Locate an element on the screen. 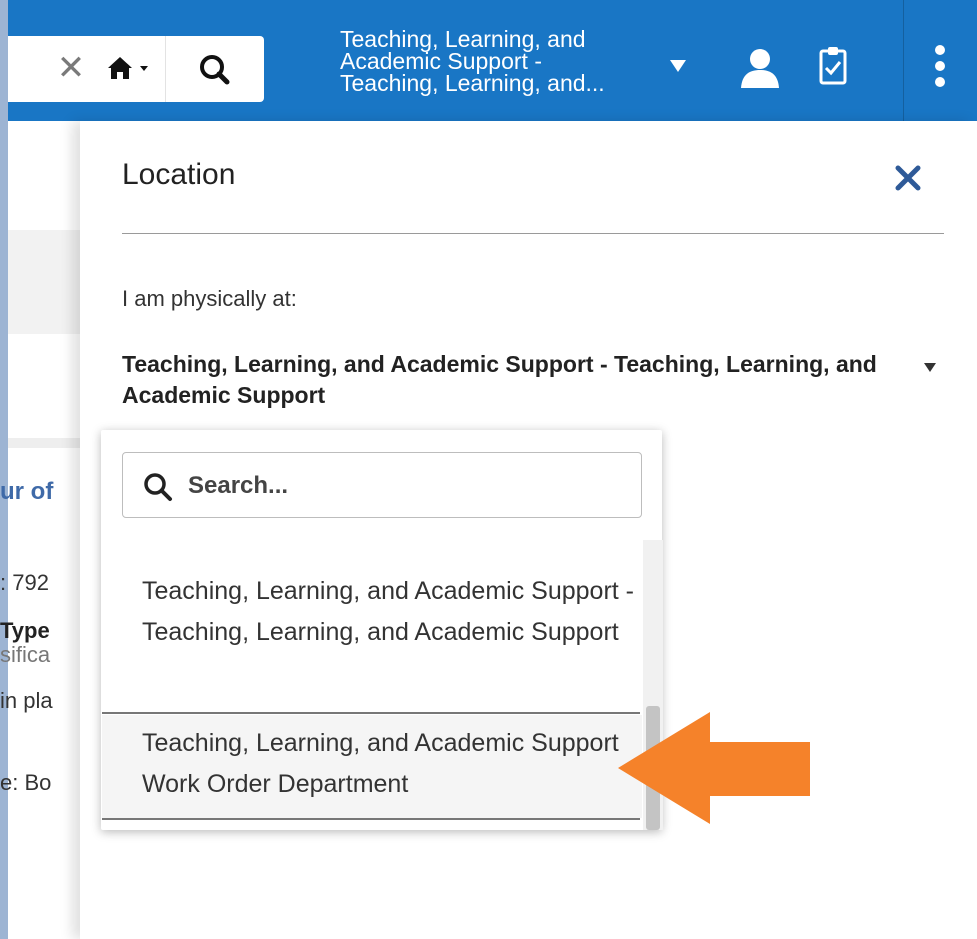 This screenshot has height=939, width=977. search-button is located at coordinates (216, 70).